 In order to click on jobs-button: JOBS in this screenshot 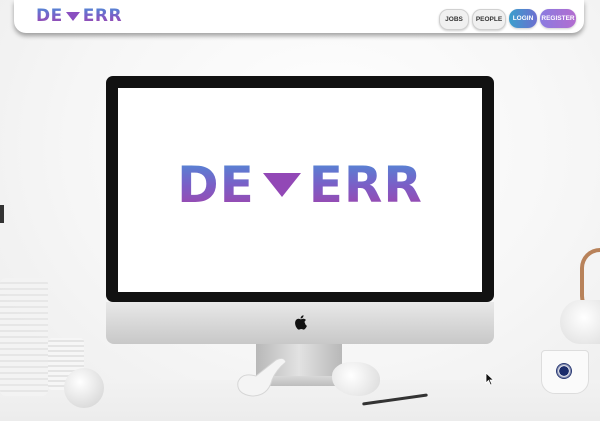, I will do `click(454, 19)`.